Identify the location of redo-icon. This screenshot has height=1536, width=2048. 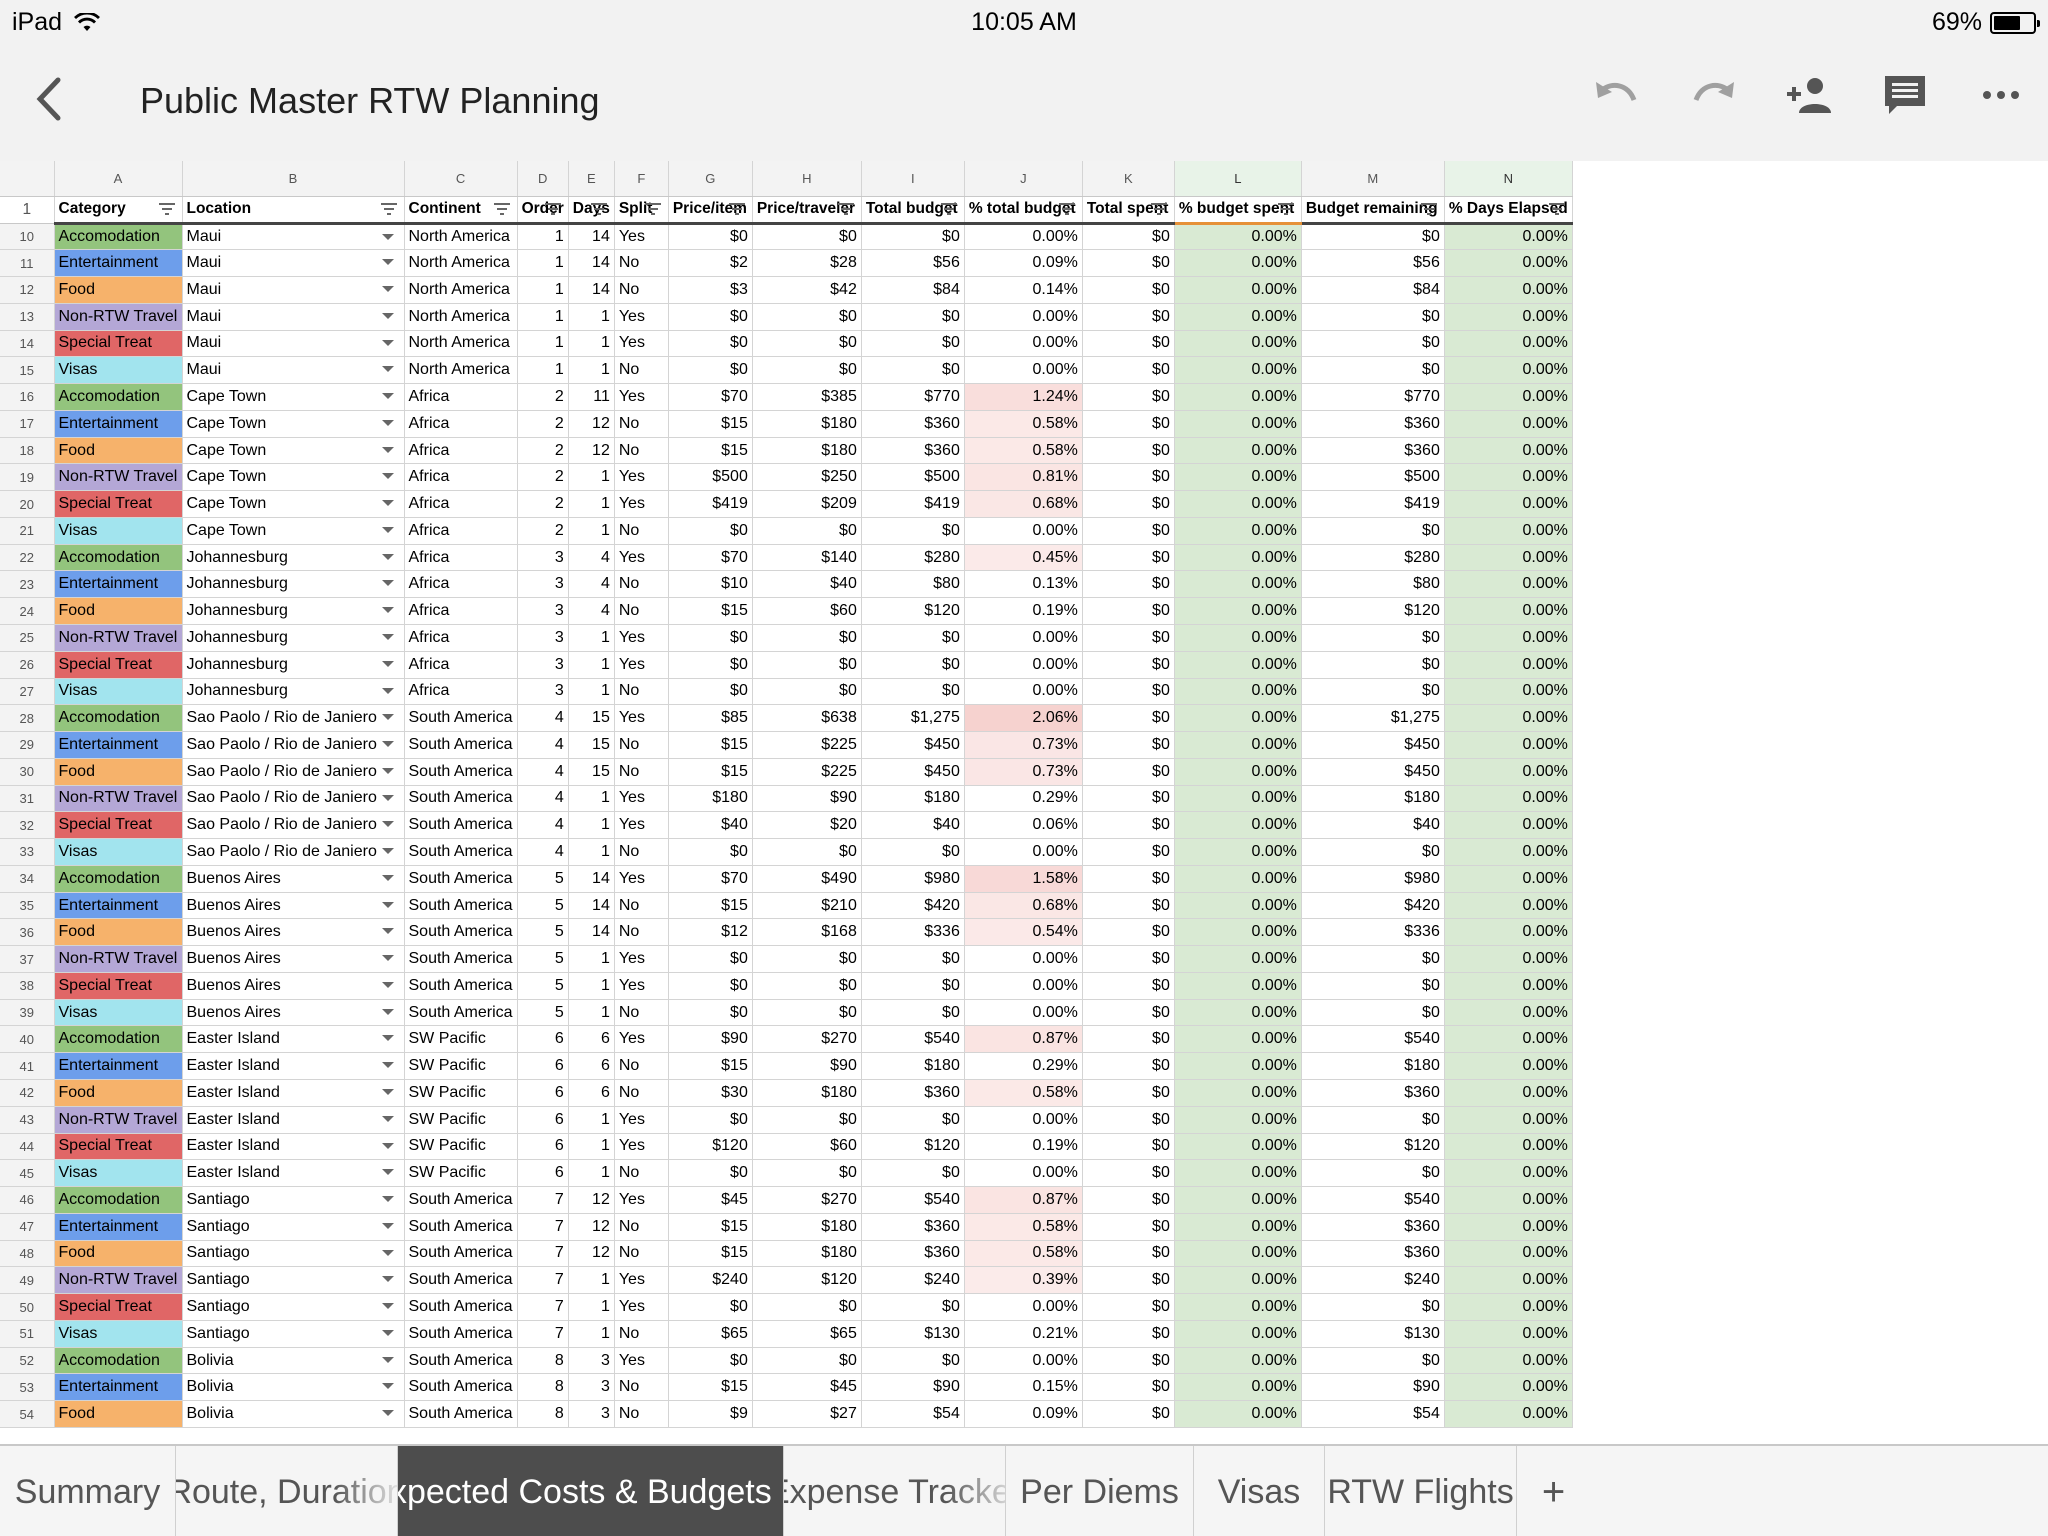
(1713, 95).